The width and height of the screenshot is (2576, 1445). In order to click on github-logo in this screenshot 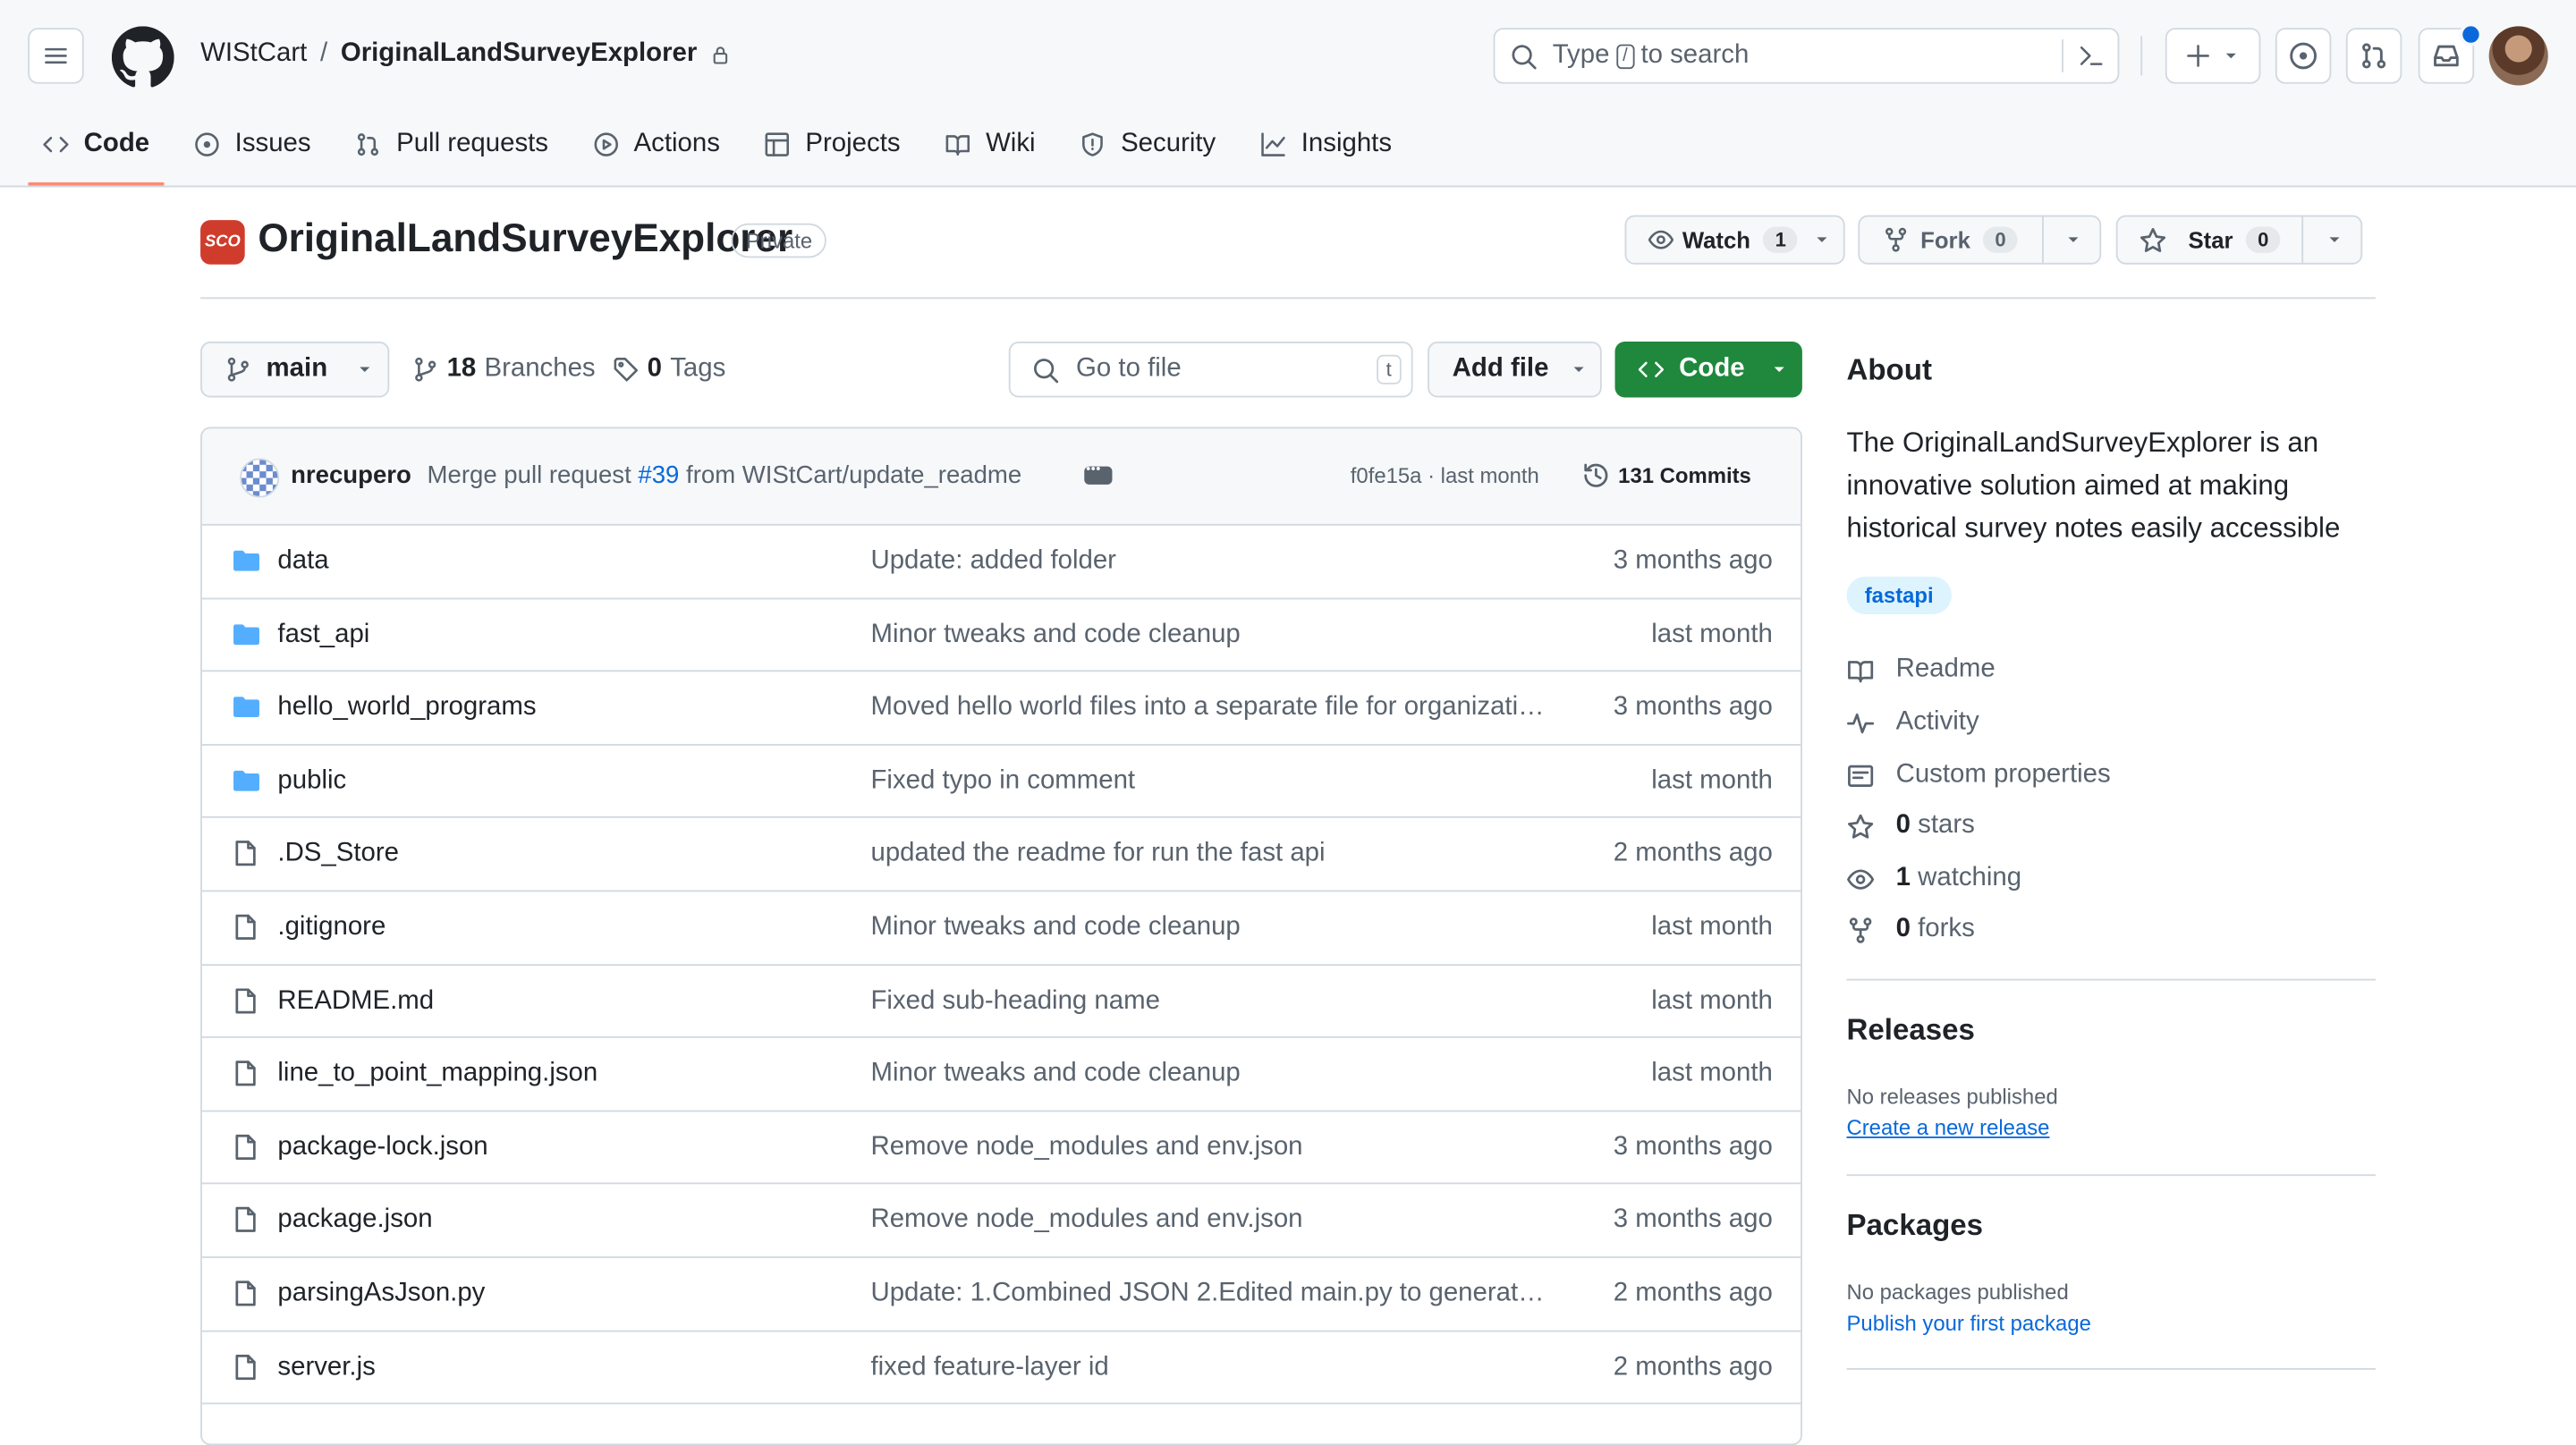, I will do `click(142, 57)`.